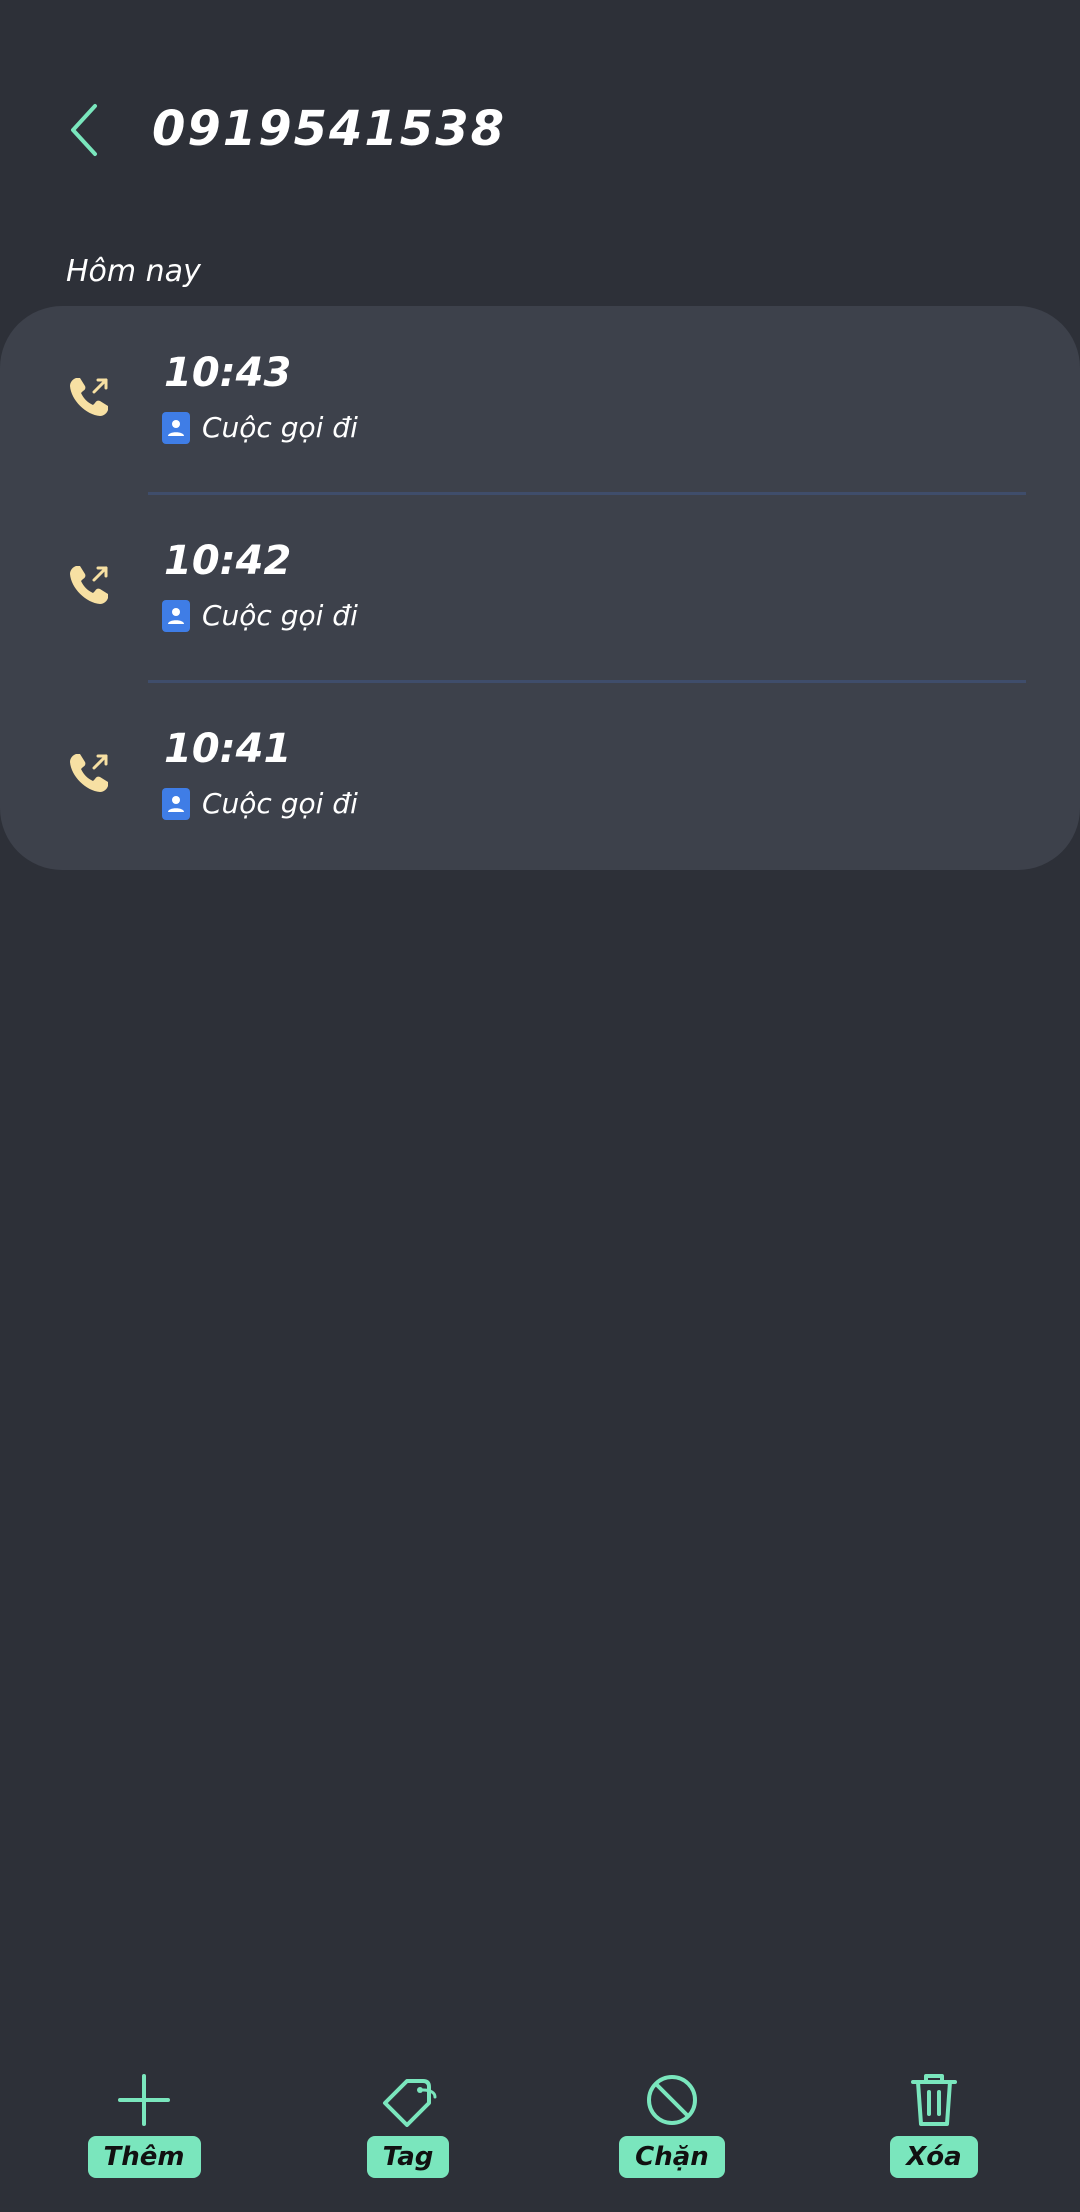 This screenshot has width=1080, height=2212. I want to click on tag-icon, so click(408, 2100).